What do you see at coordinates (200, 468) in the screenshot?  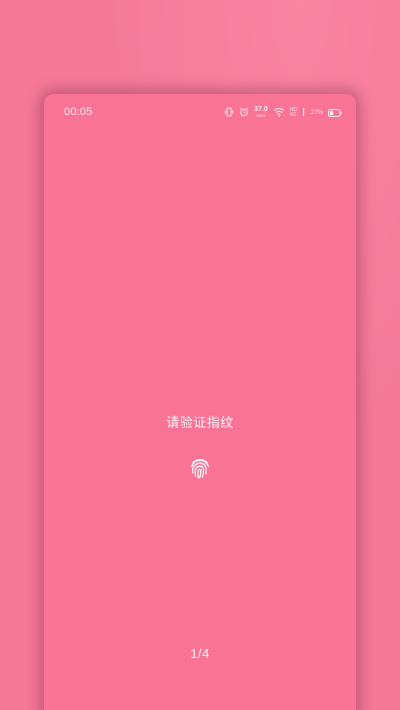 I see `fingerprint-icon` at bounding box center [200, 468].